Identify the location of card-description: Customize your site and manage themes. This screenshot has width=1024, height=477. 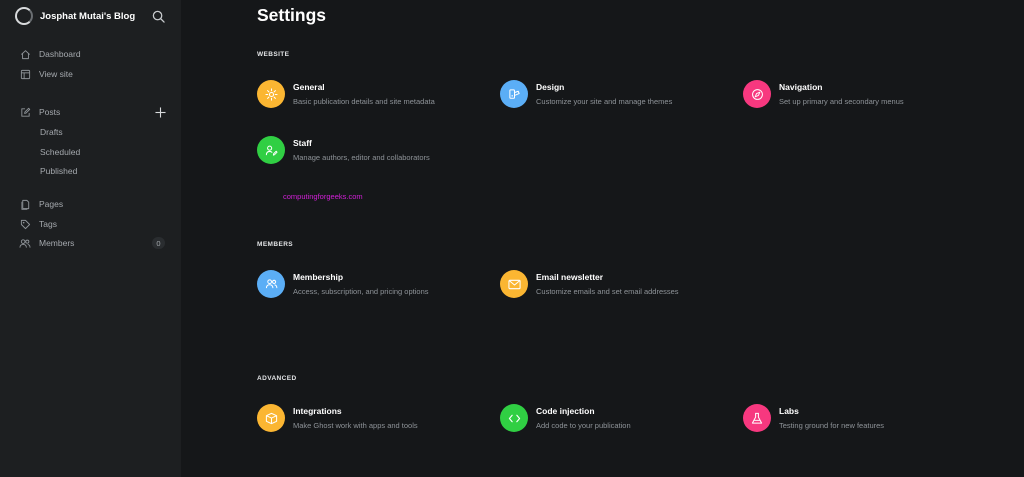
(604, 101).